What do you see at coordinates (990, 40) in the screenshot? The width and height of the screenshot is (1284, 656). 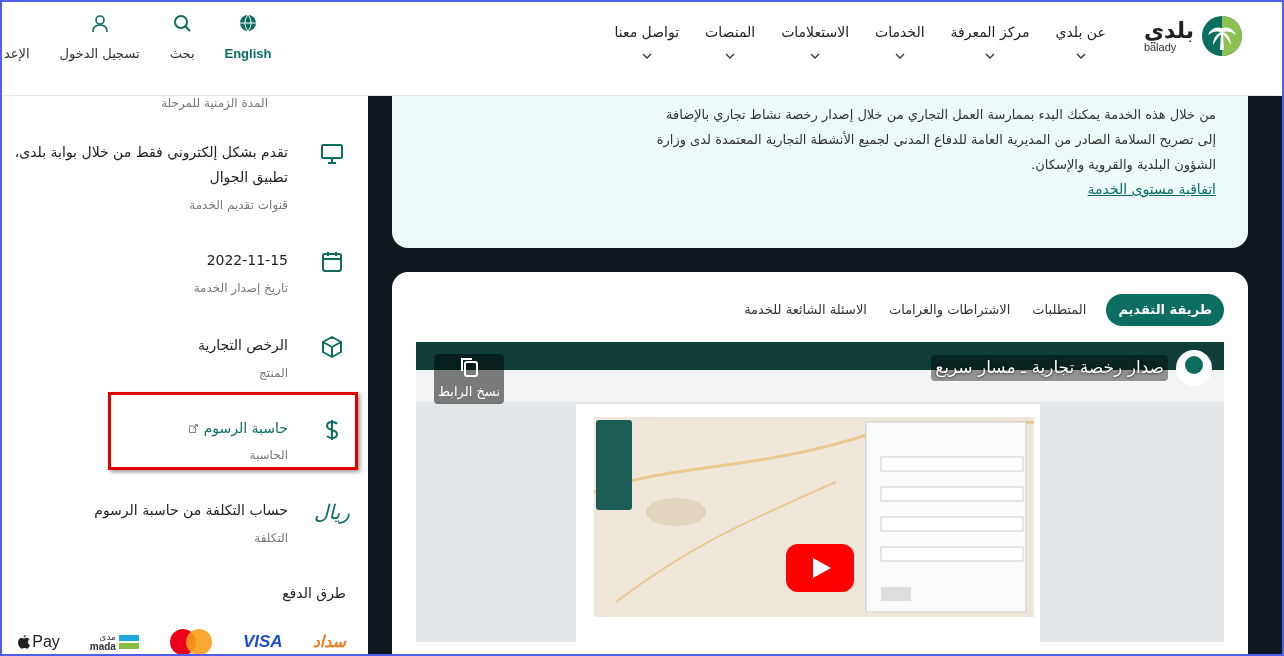 I see `nav-menu-item: مركز المعرفة` at bounding box center [990, 40].